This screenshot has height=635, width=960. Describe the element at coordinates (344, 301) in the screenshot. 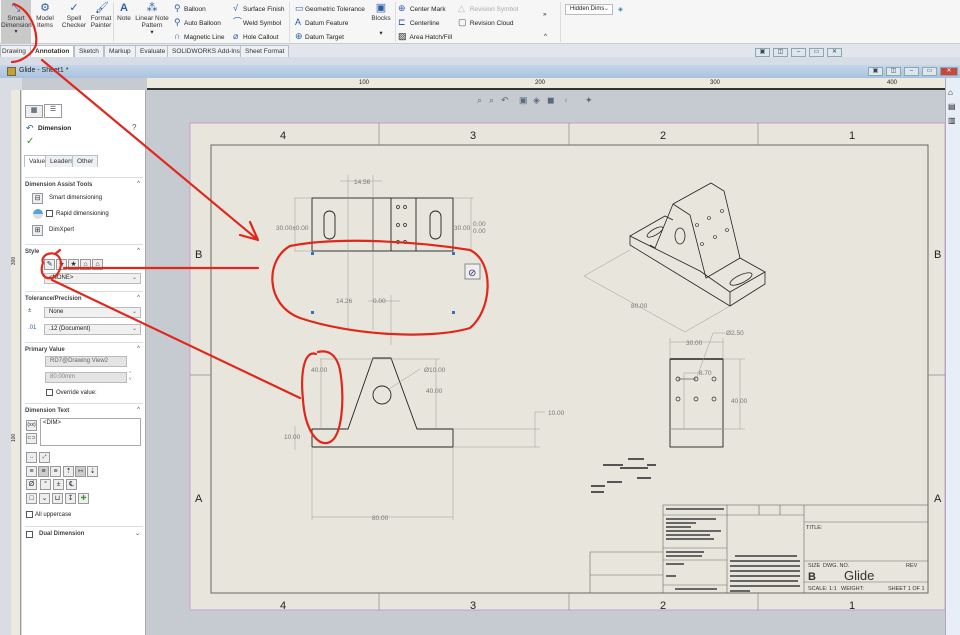

I see `dimension-text: 14.26` at that location.